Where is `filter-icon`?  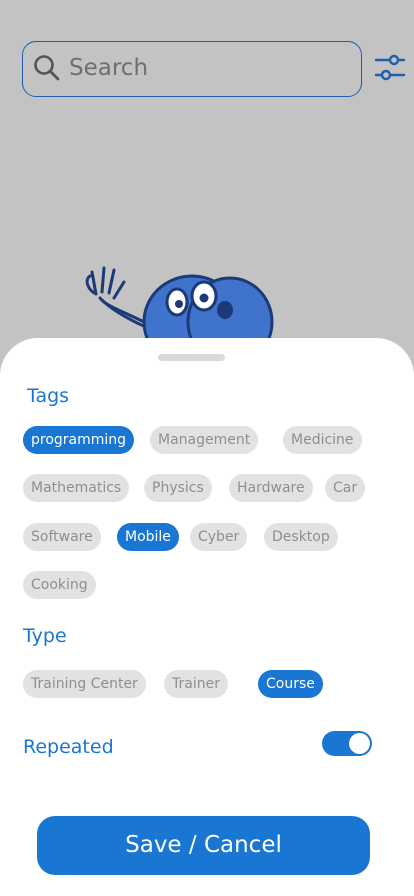
filter-icon is located at coordinates (390, 68).